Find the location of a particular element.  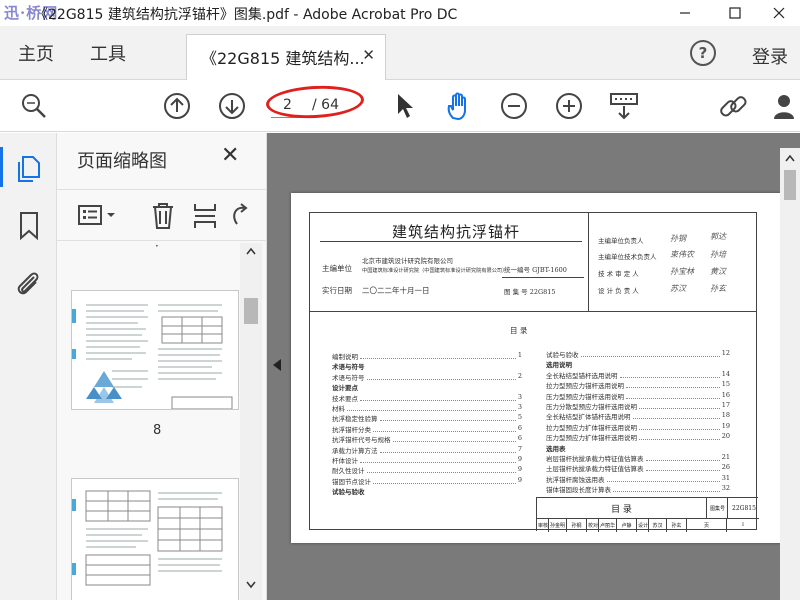

toc-entry: 耐久性设计 9 is located at coordinates (427, 470).